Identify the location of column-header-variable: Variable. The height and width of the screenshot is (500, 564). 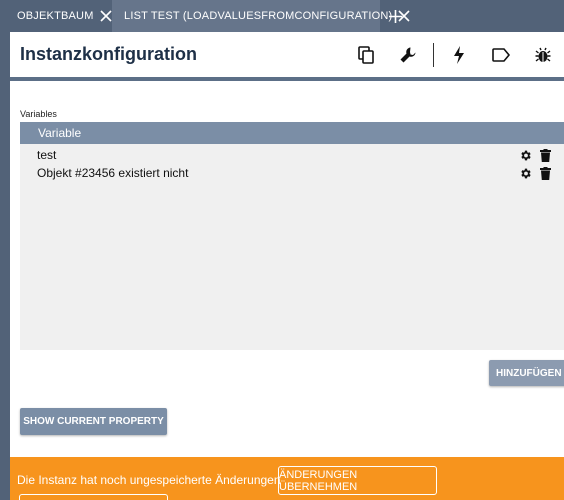
(60, 133).